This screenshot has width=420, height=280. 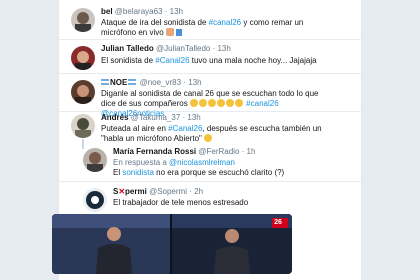 I want to click on tweet-text: El trabajador de tele menos estresado, so click(x=181, y=202).